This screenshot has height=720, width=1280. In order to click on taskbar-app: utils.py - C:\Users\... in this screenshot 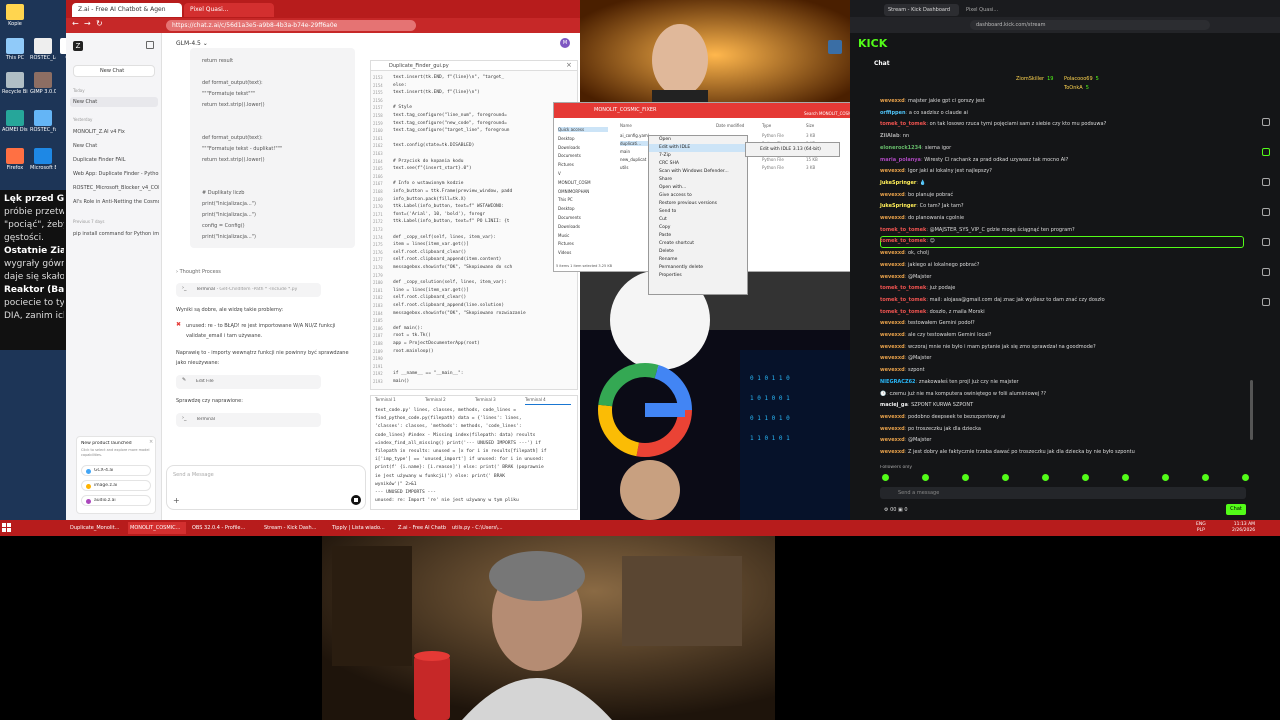, I will do `click(480, 528)`.